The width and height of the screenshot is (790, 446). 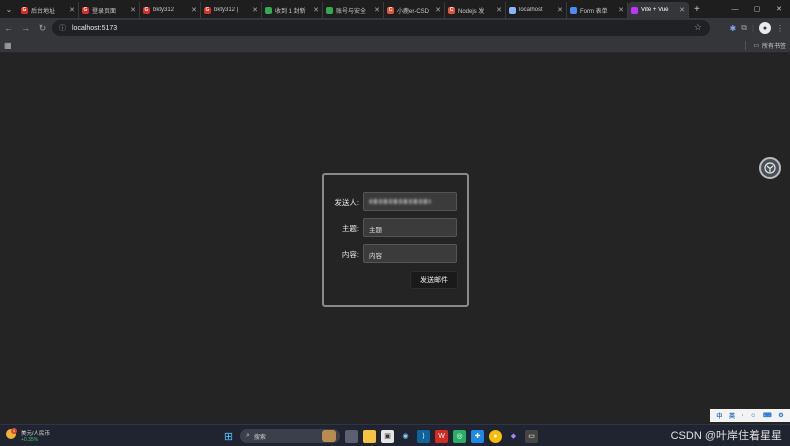 What do you see at coordinates (733, 28) in the screenshot?
I see `extension-pin-icon: ✱` at bounding box center [733, 28].